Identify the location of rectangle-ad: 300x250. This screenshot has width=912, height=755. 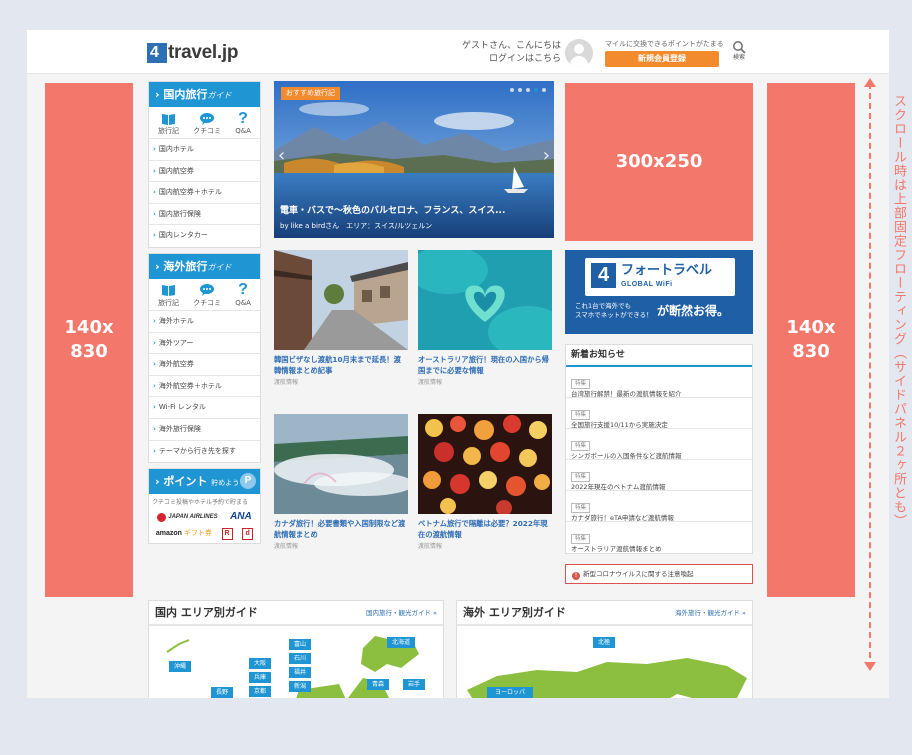
(659, 162).